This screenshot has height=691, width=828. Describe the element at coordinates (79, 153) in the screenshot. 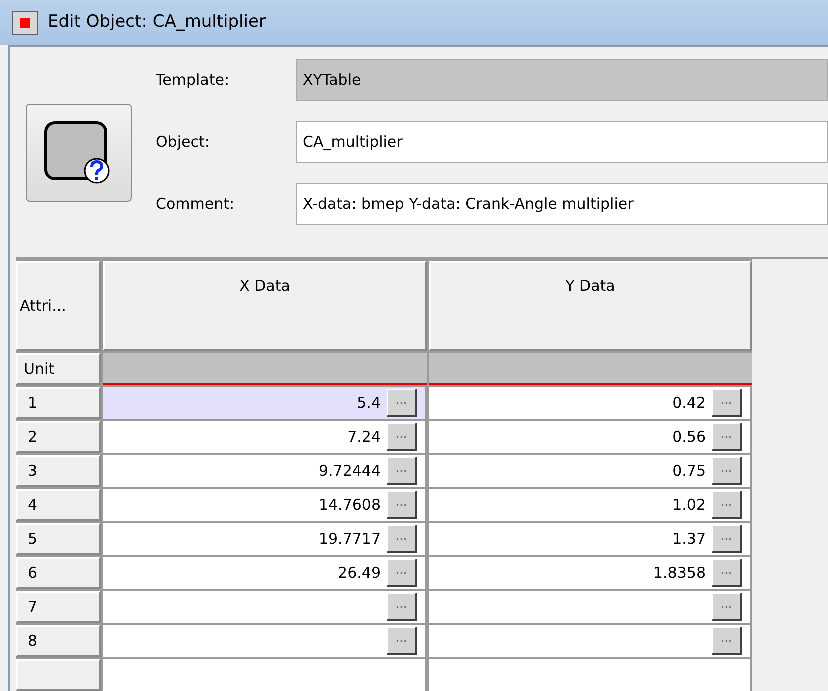

I see `object-icon-button` at that location.